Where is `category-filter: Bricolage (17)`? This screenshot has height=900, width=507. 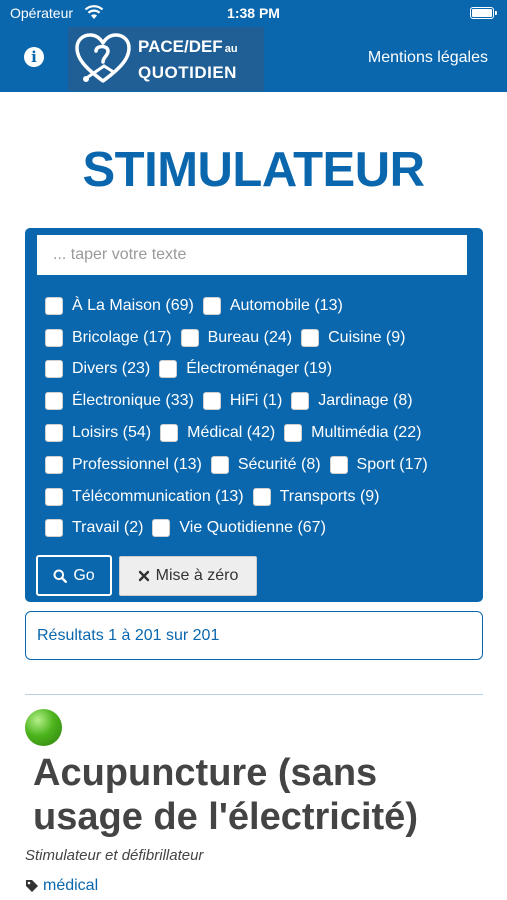 category-filter: Bricolage (17) is located at coordinates (108, 337).